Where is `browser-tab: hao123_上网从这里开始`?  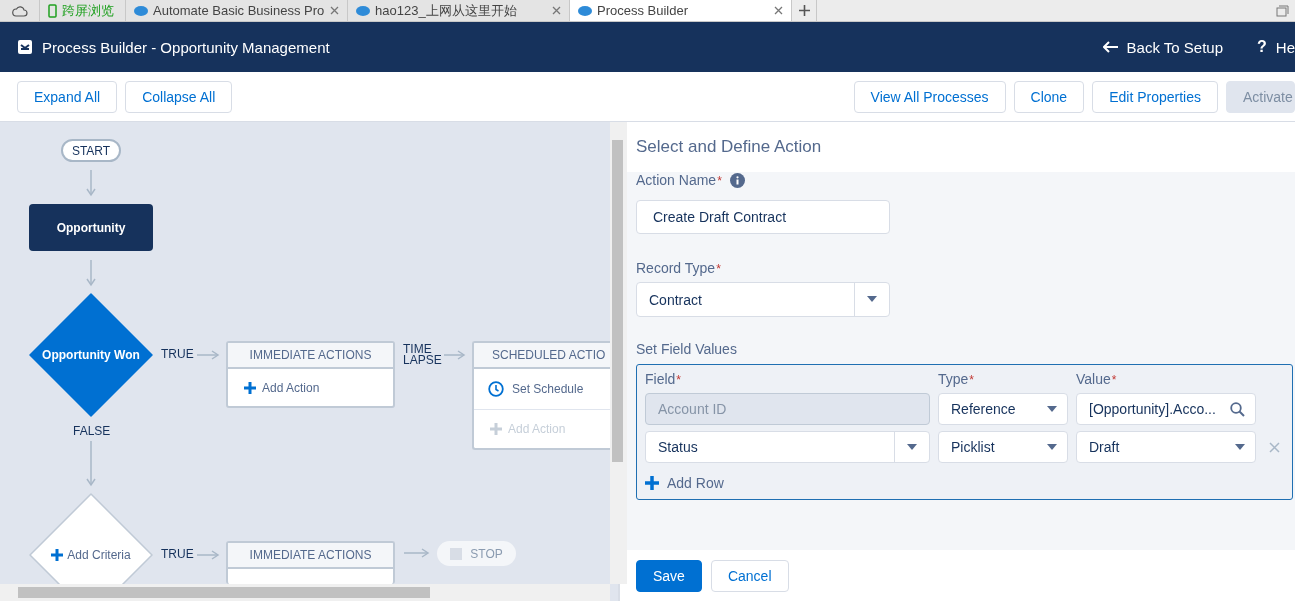
browser-tab: hao123_上网从这里开始 is located at coordinates (459, 10).